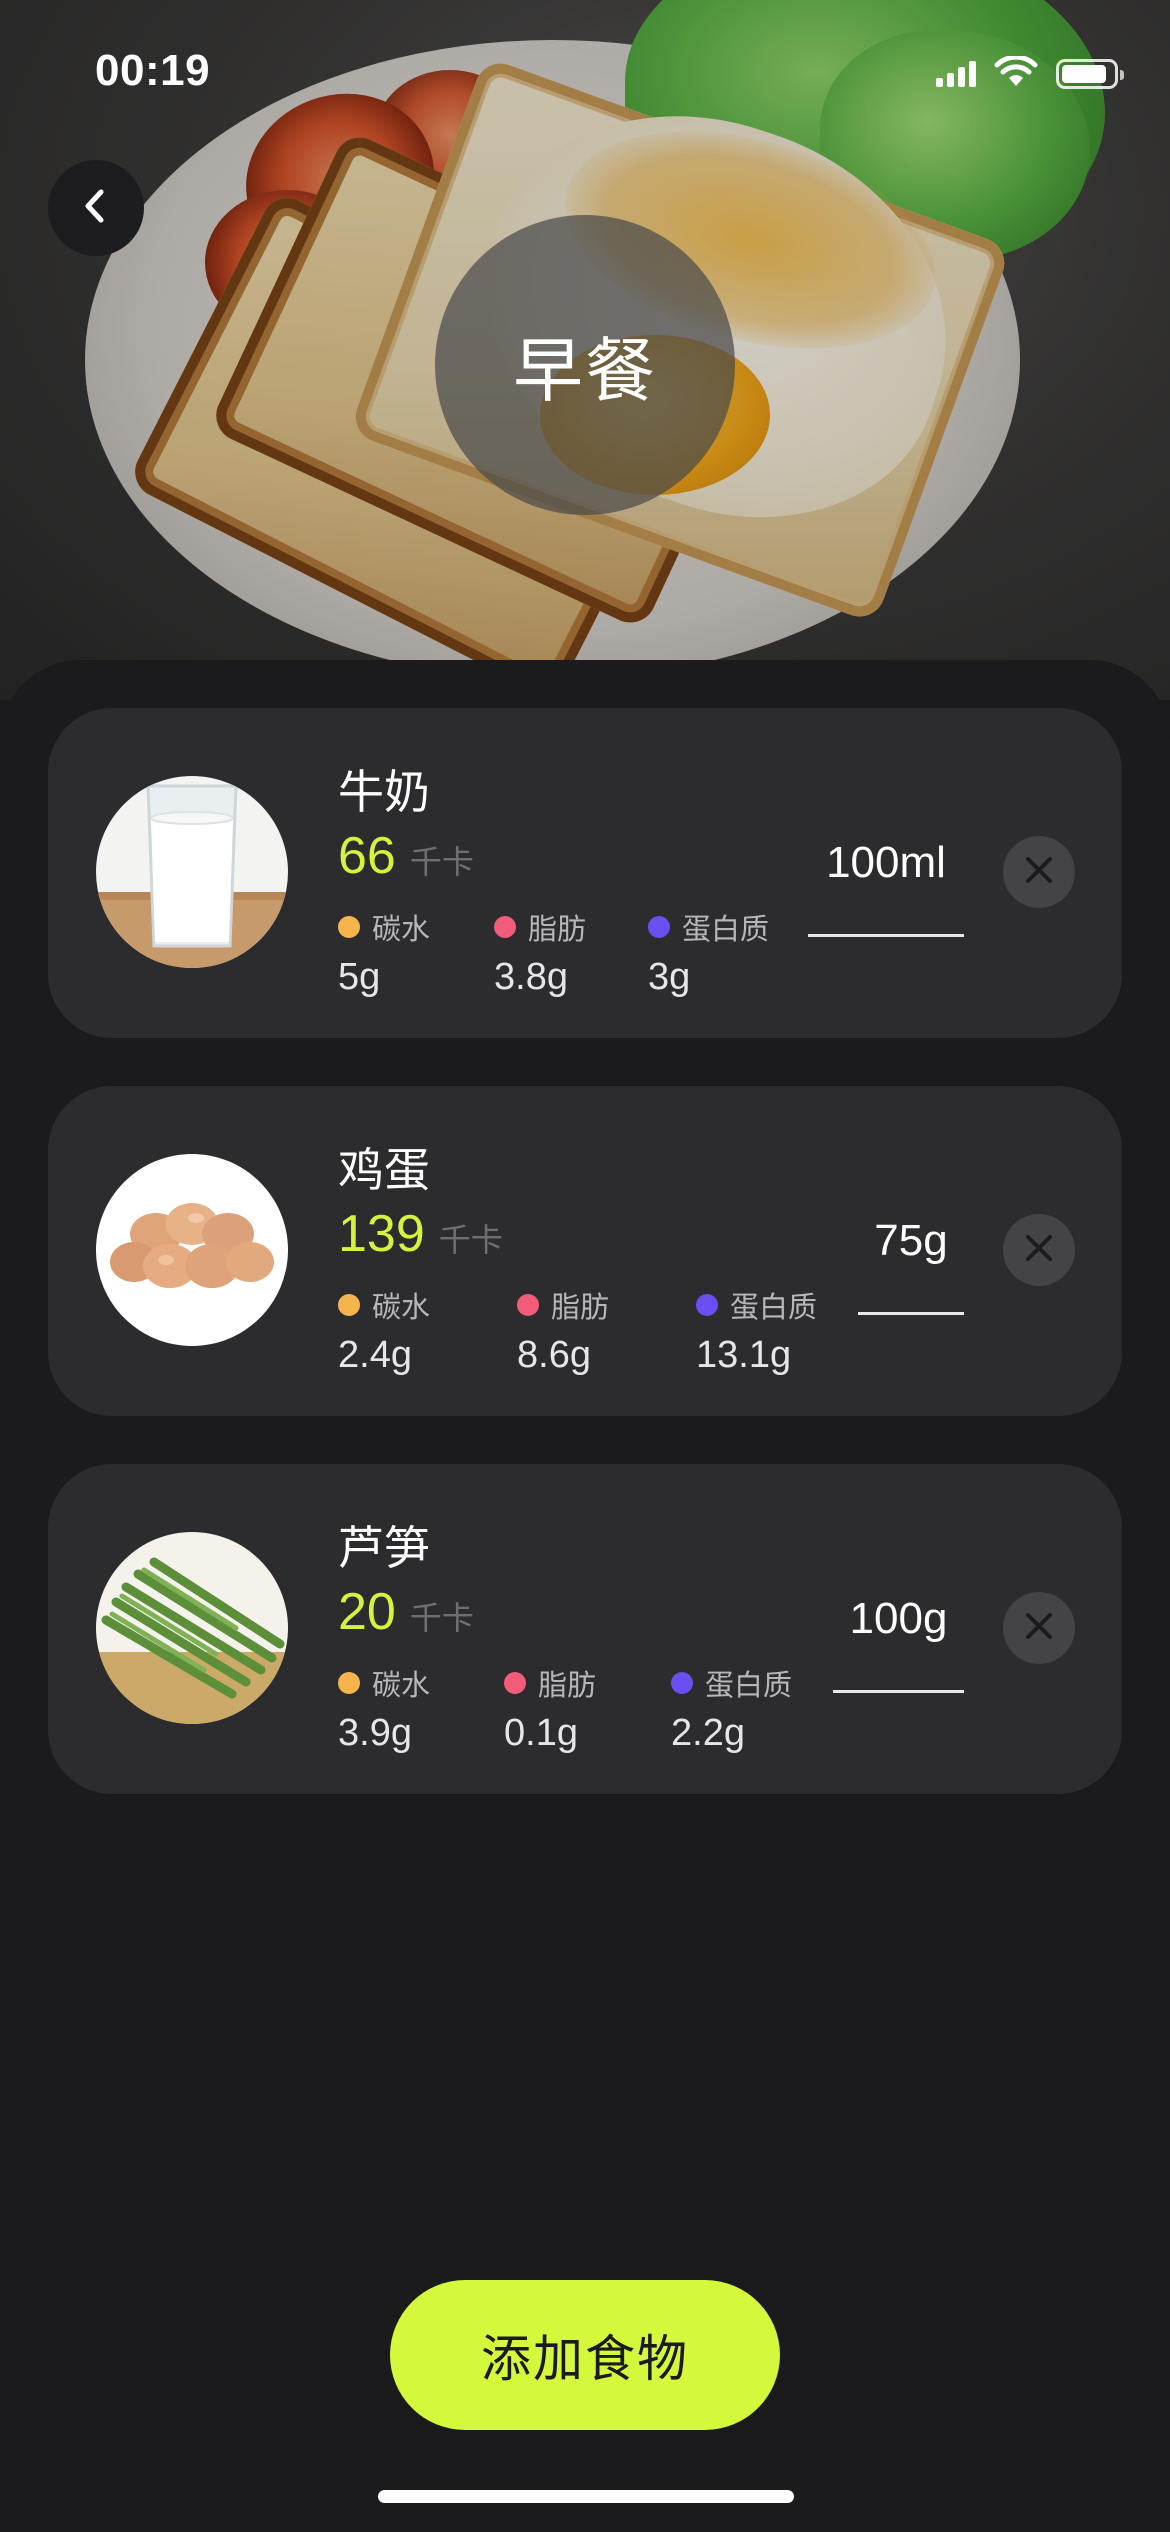 The image size is (1170, 2532). I want to click on nutrient-protein: 蛋白质 2.2g, so click(746, 1708).